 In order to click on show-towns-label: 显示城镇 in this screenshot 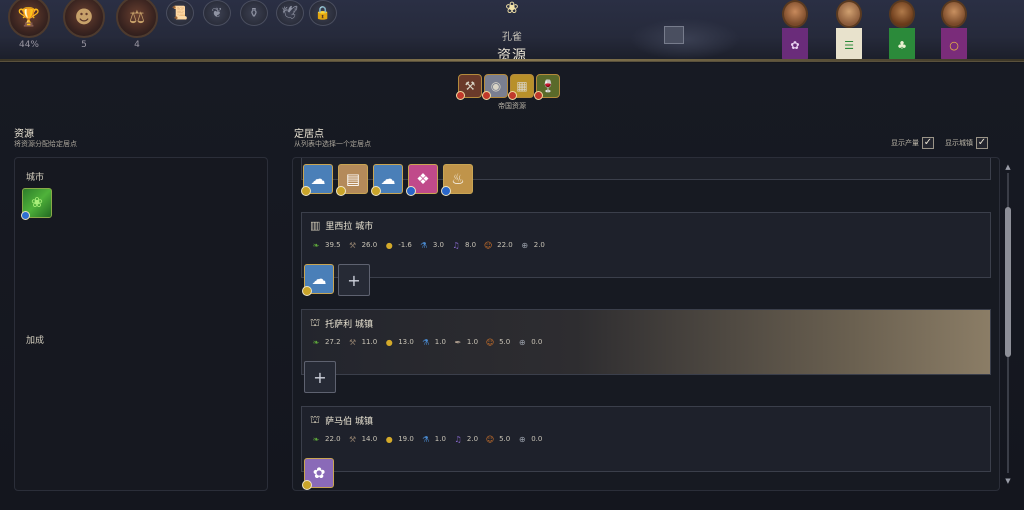, I will do `click(959, 143)`.